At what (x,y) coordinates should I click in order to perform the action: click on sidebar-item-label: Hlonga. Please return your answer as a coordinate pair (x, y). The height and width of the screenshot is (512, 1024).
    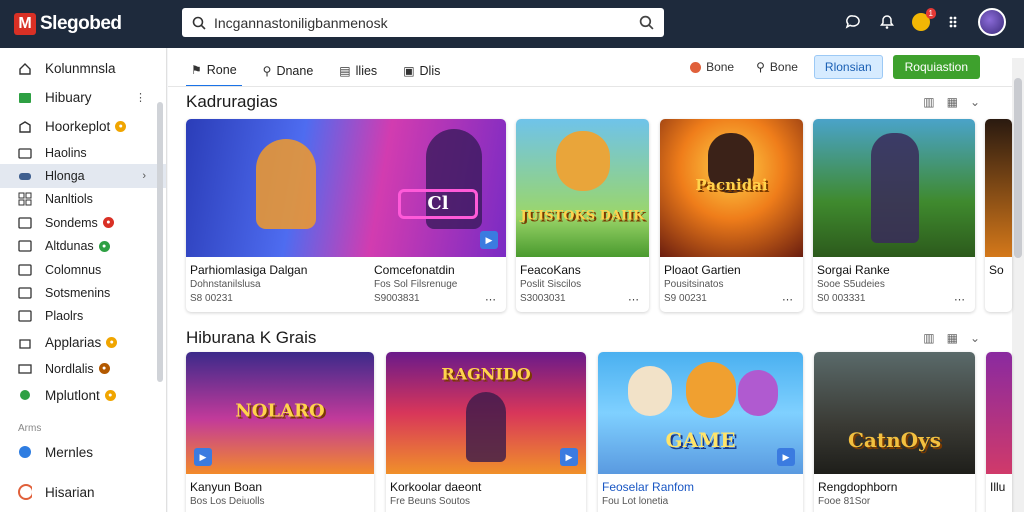
    Looking at the image, I should click on (65, 176).